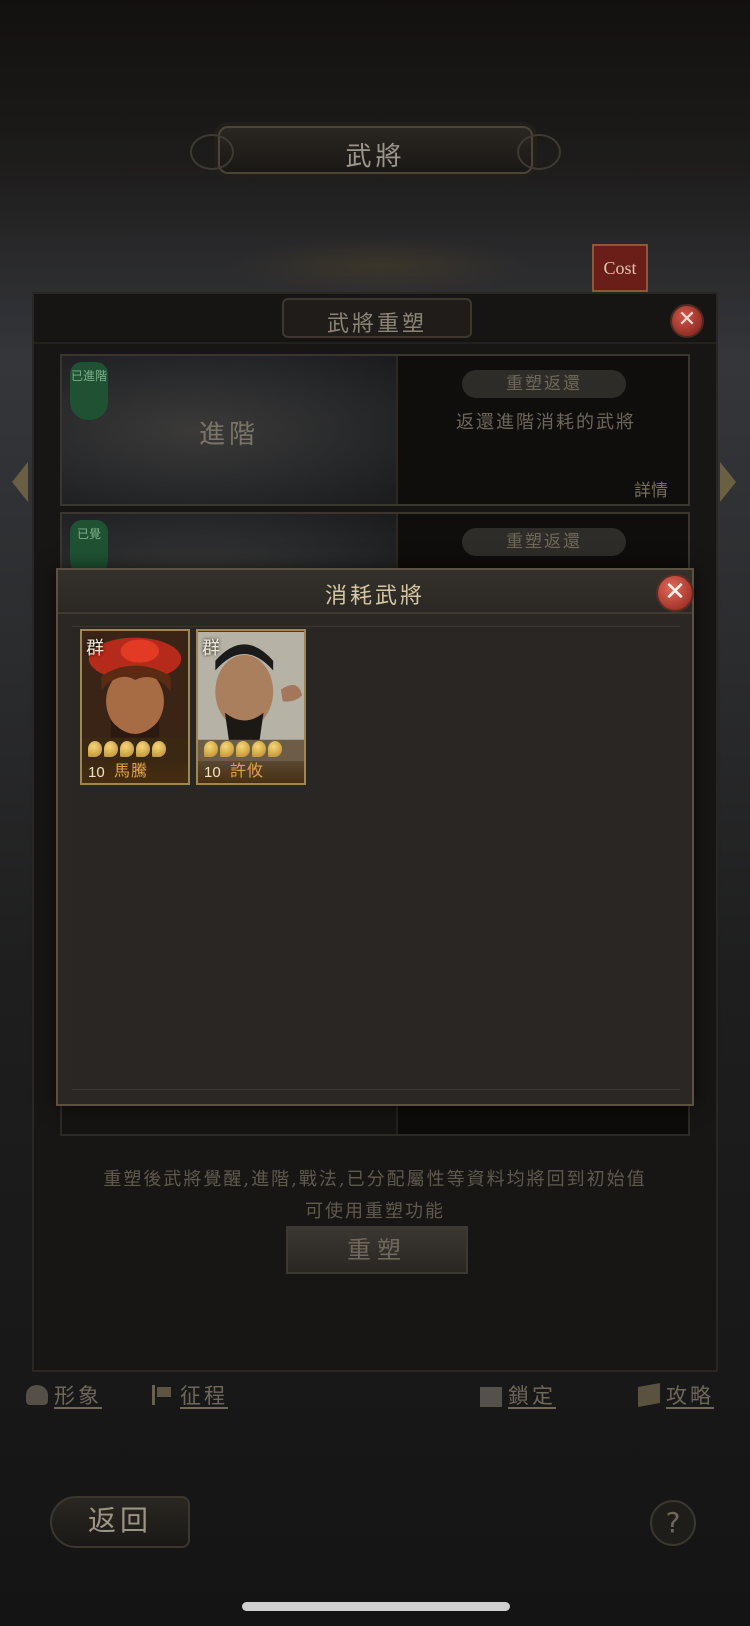 The height and width of the screenshot is (1626, 750). Describe the element at coordinates (135, 707) in the screenshot. I see `general-card: 群 10 馬騰` at that location.